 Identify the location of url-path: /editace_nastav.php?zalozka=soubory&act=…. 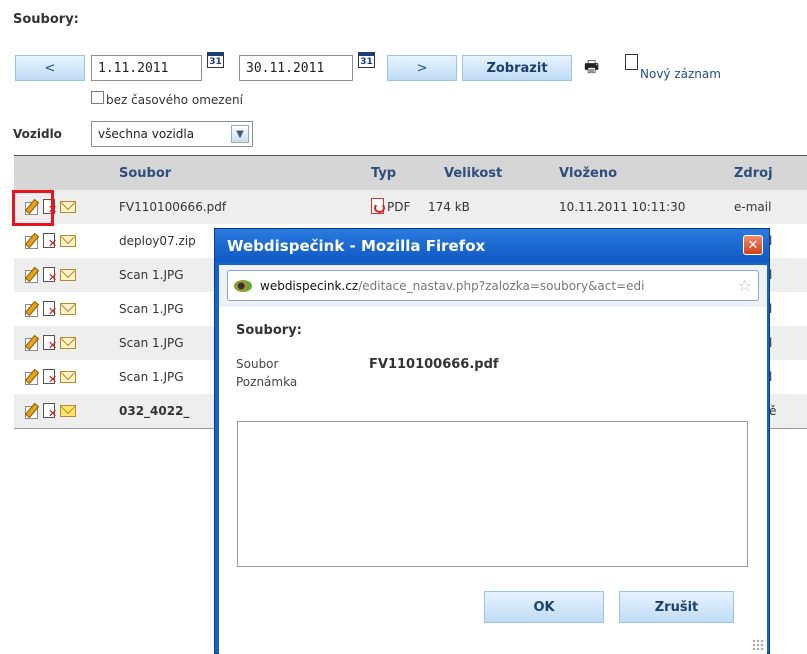
(501, 285).